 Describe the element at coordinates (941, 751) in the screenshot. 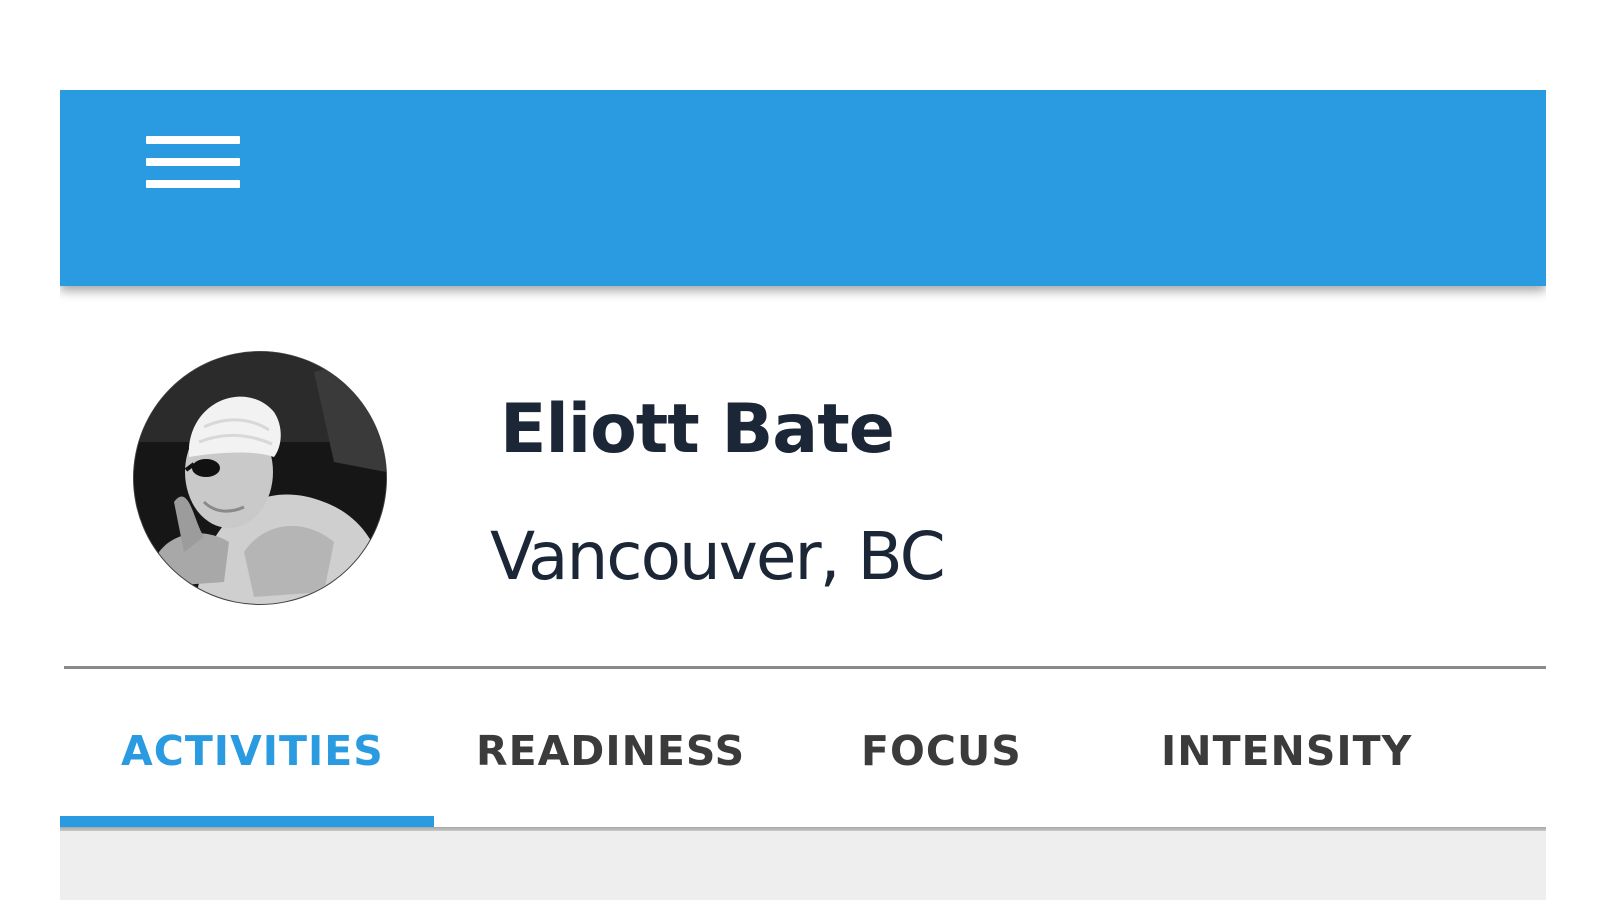

I see `tab-focus: FOCUS` at that location.